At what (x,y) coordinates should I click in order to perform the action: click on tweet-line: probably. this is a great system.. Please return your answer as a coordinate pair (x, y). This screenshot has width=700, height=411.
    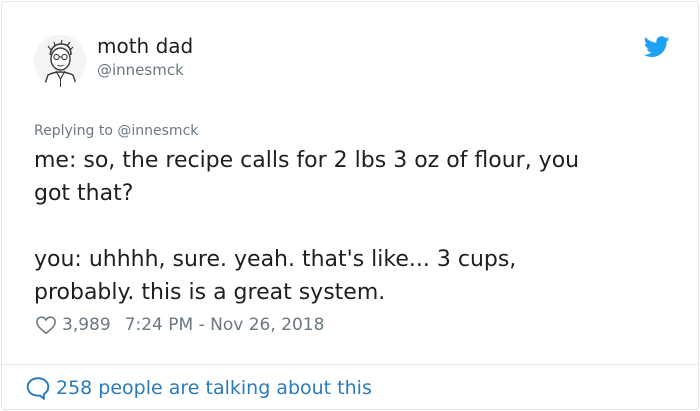
    Looking at the image, I should click on (210, 292).